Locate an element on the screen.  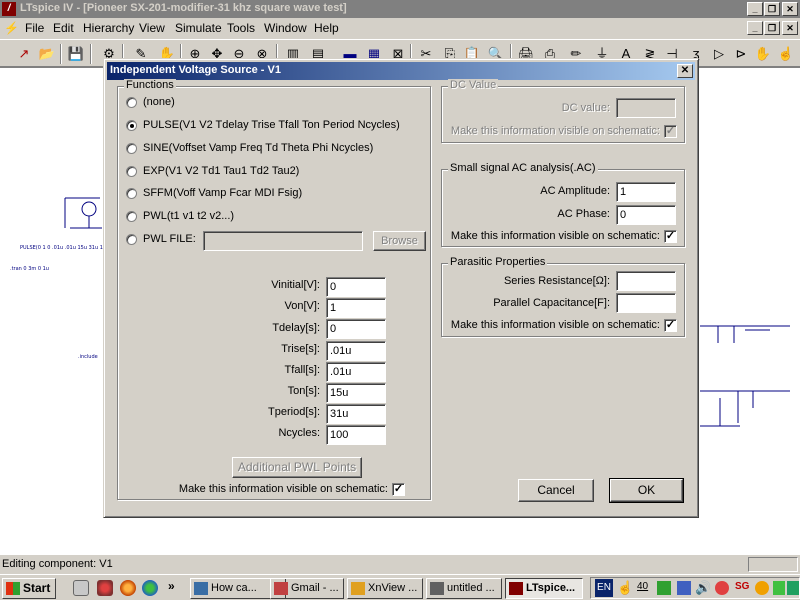
radio-exp is located at coordinates (131, 171).